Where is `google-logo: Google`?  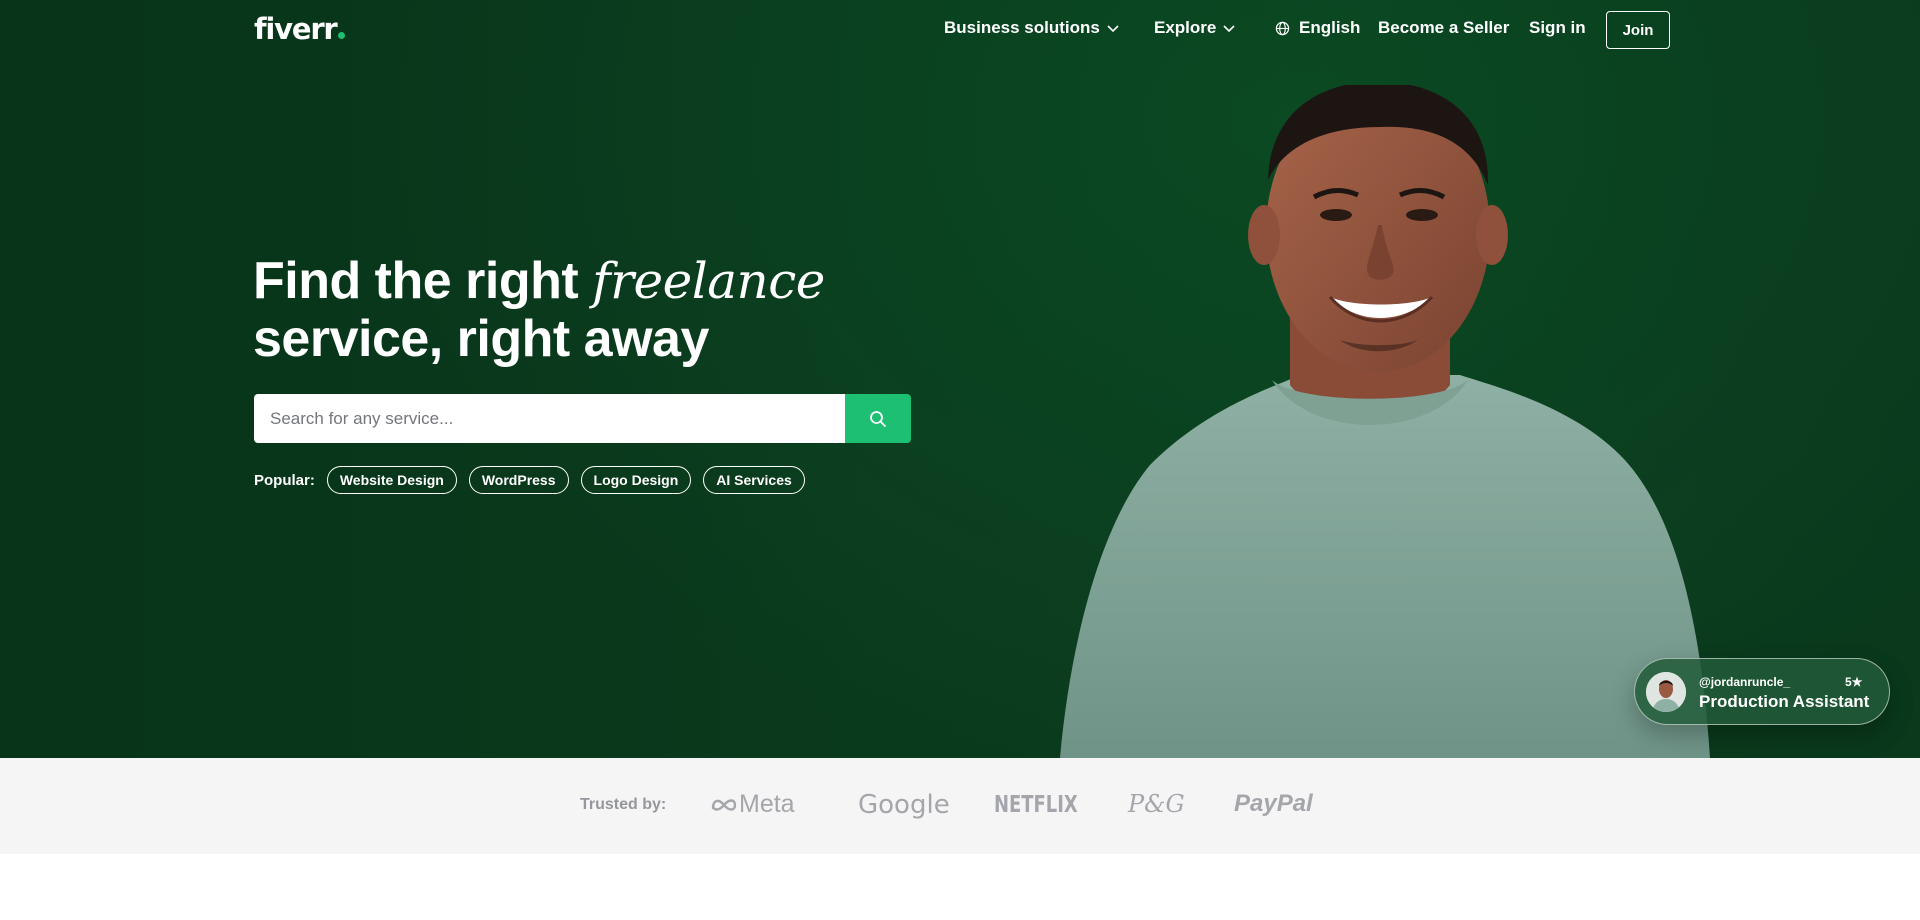
google-logo: Google is located at coordinates (904, 805).